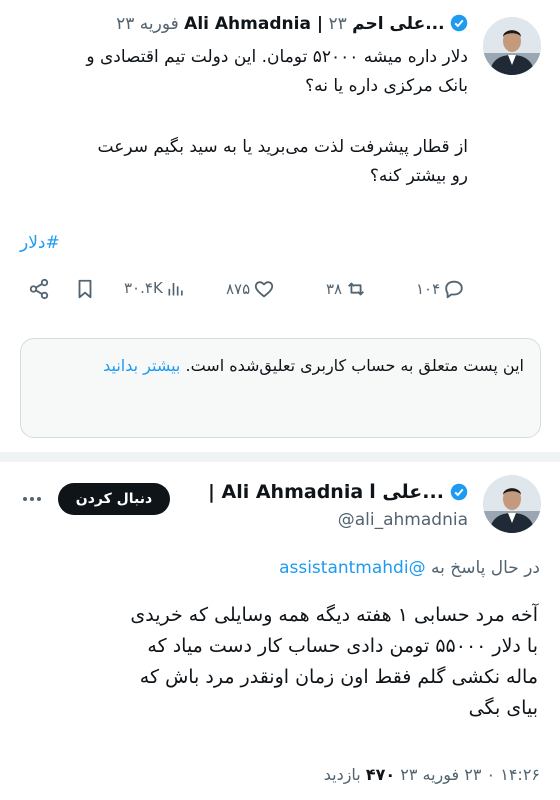 This screenshot has width=560, height=800. Describe the element at coordinates (485, 568) in the screenshot. I see `replying-prefix: در حال پاسخ به` at that location.